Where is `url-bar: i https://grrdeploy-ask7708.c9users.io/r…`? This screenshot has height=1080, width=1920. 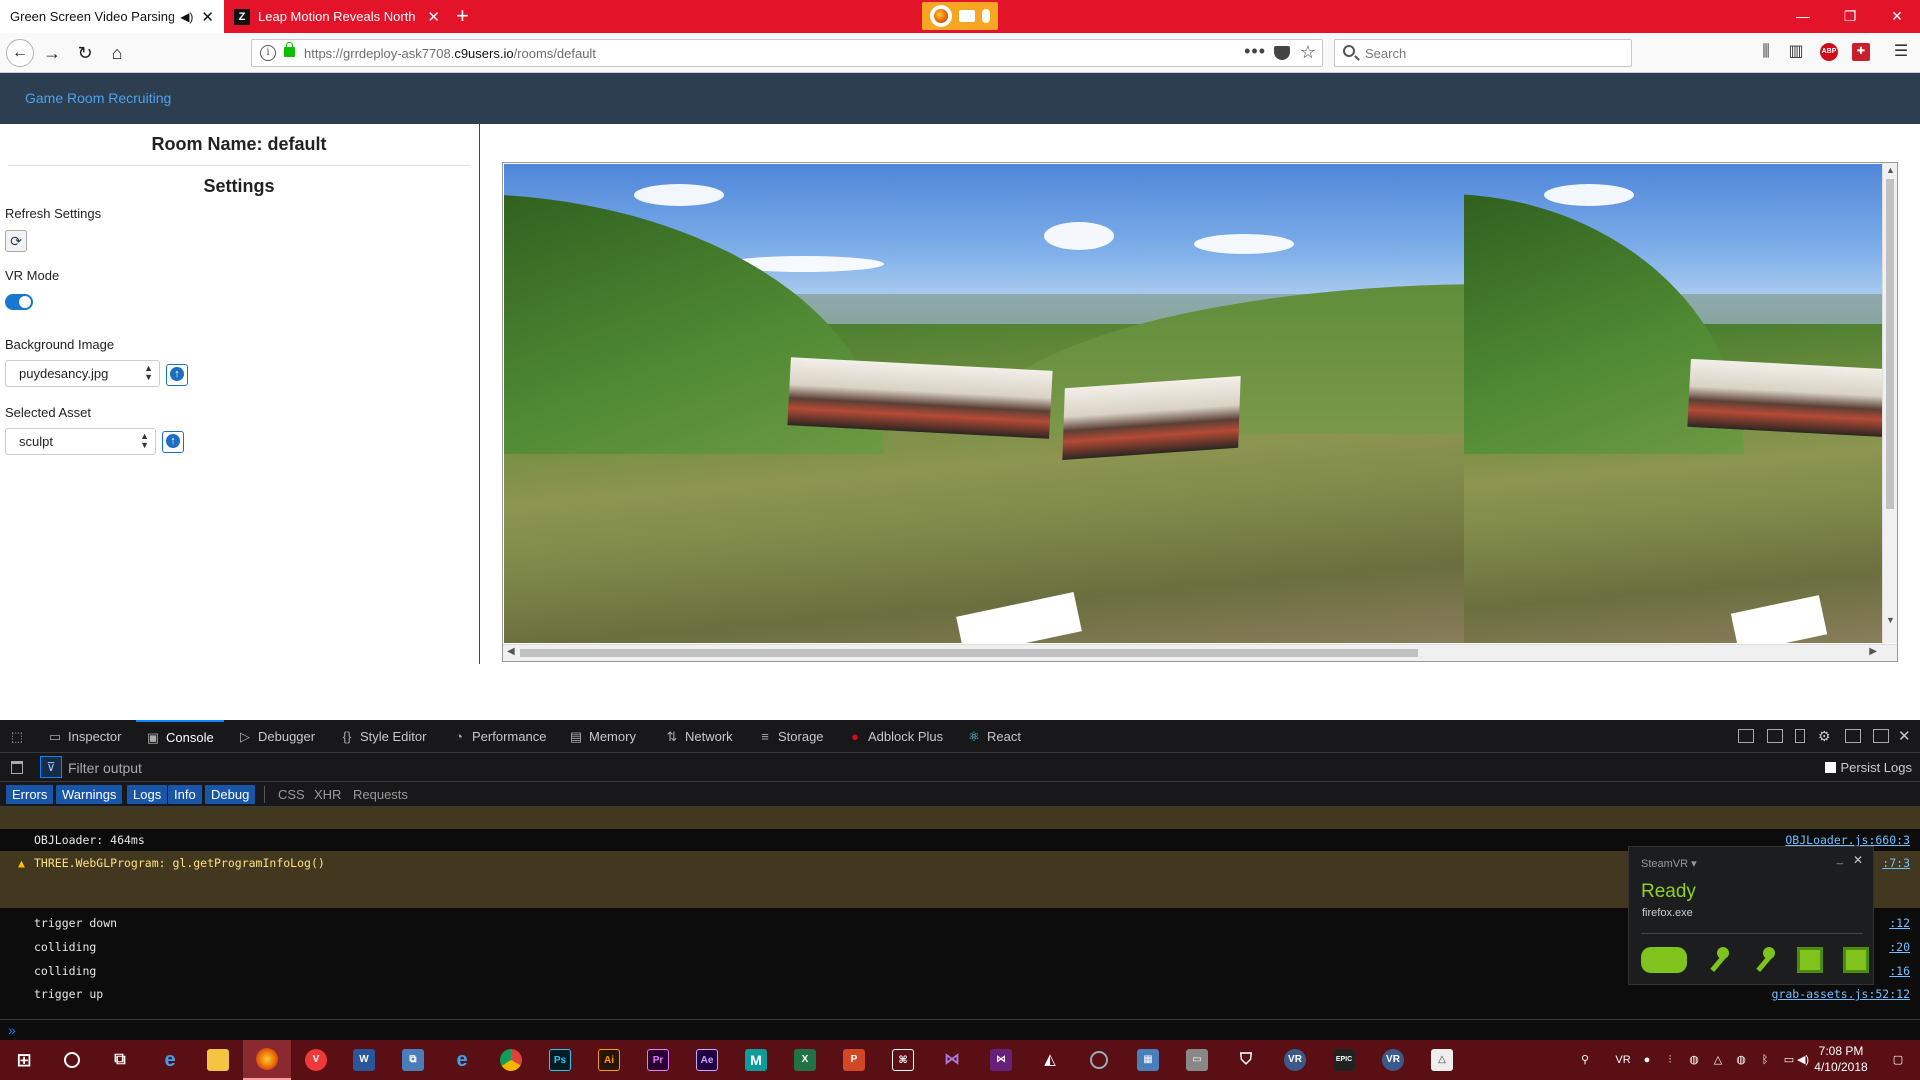
url-bar: i https://grrdeploy-ask7708.c9users.io/r… is located at coordinates (787, 53).